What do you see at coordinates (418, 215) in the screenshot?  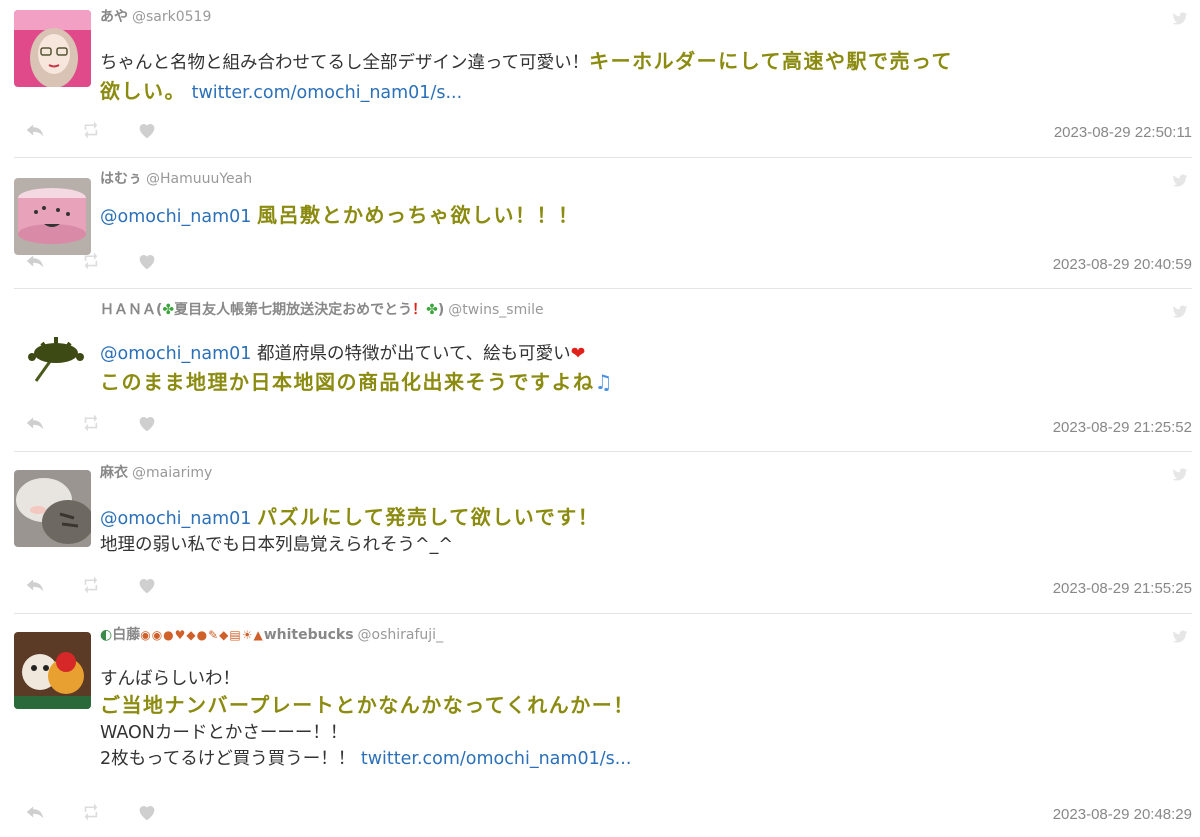 I see `tweet-highlight-text: 風呂敷とかめっちゃ欲しい！！！` at bounding box center [418, 215].